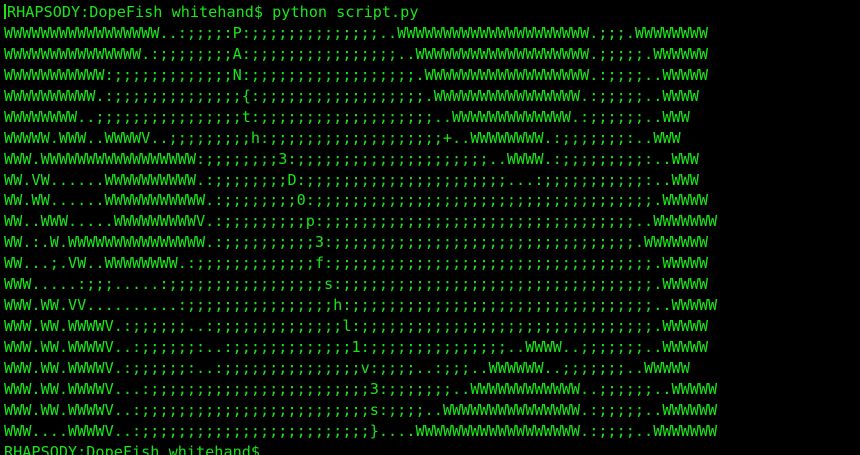 The width and height of the screenshot is (860, 455). Describe the element at coordinates (360, 448) in the screenshot. I see `prompt-line: RHAPSODY:DopeFish whitehand$` at that location.